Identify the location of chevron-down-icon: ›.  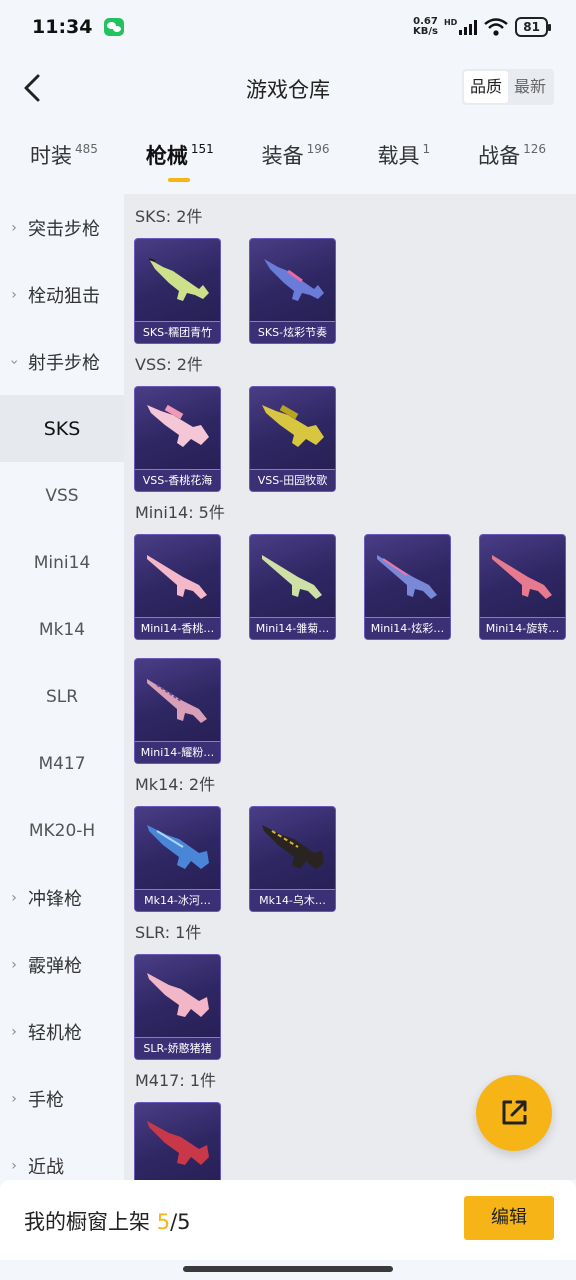
(14, 361).